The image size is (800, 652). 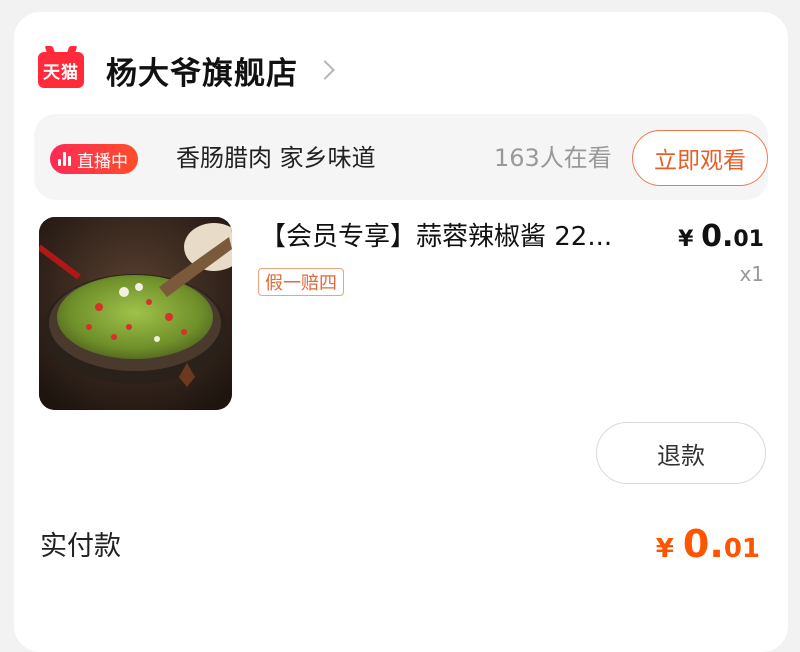 What do you see at coordinates (102, 161) in the screenshot?
I see `live-badge-label: 直播中` at bounding box center [102, 161].